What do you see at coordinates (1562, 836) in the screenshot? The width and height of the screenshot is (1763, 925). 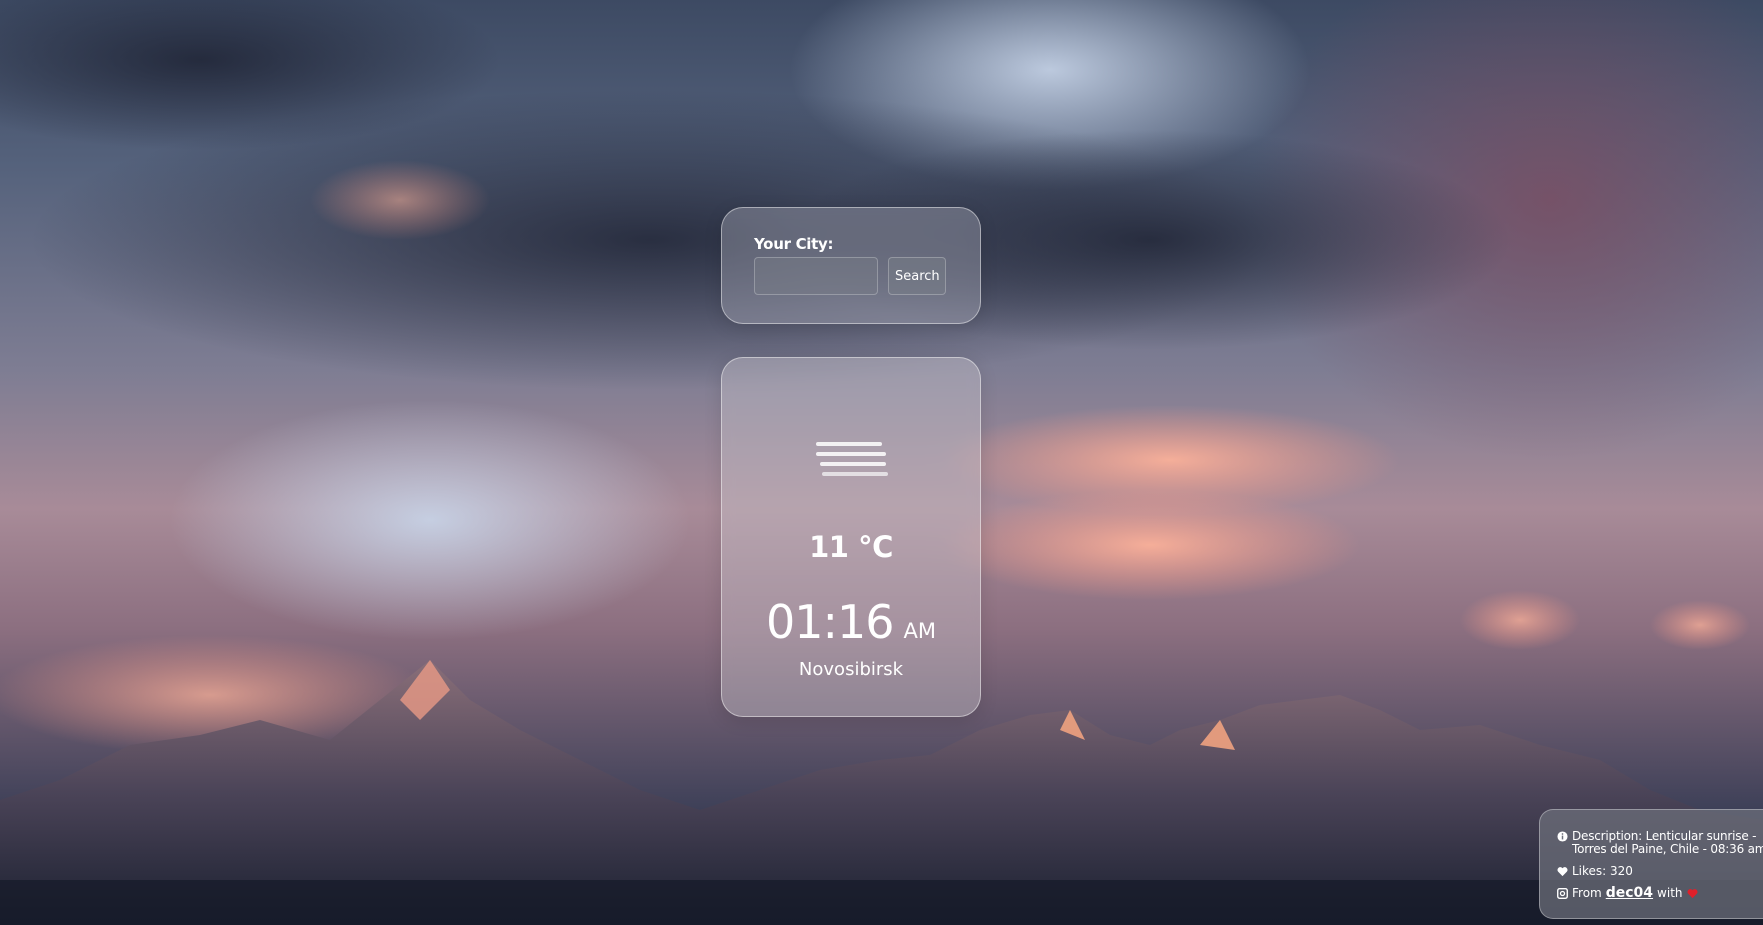 I see `info-icon` at bounding box center [1562, 836].